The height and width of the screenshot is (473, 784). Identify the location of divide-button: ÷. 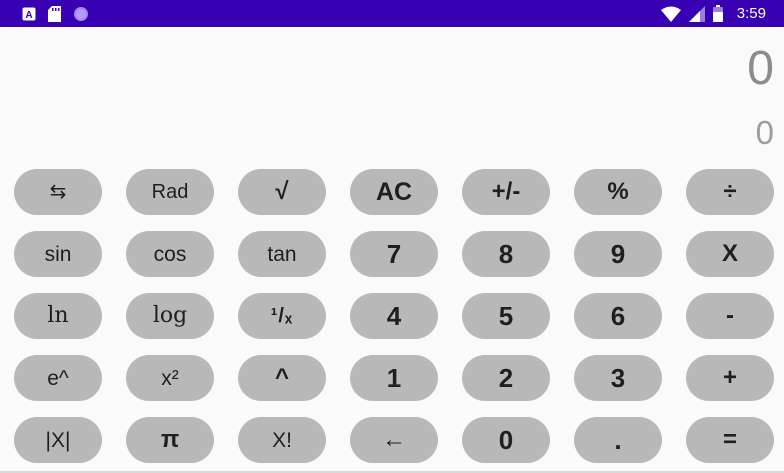
(730, 192).